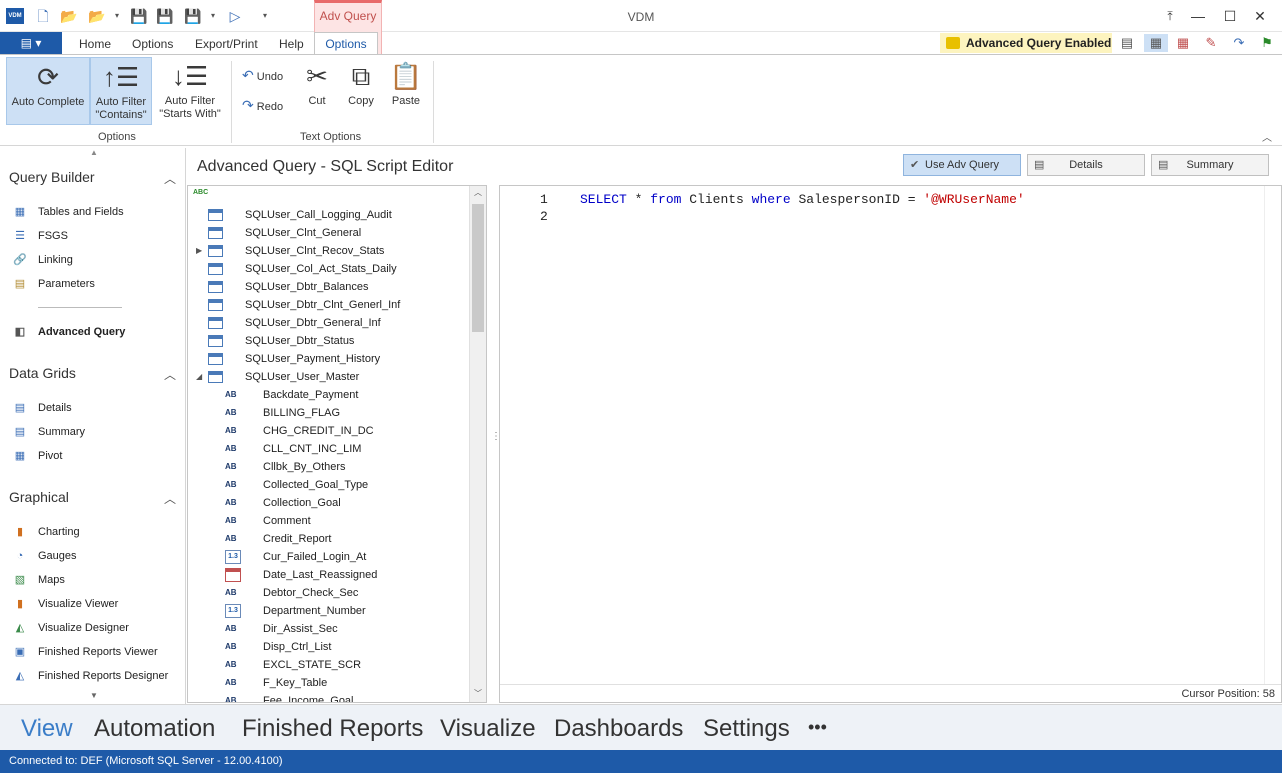 Image resolution: width=1282 pixels, height=773 pixels. I want to click on tree-table-row: SQLUser_Call_Logging_Audit, so click(329, 215).